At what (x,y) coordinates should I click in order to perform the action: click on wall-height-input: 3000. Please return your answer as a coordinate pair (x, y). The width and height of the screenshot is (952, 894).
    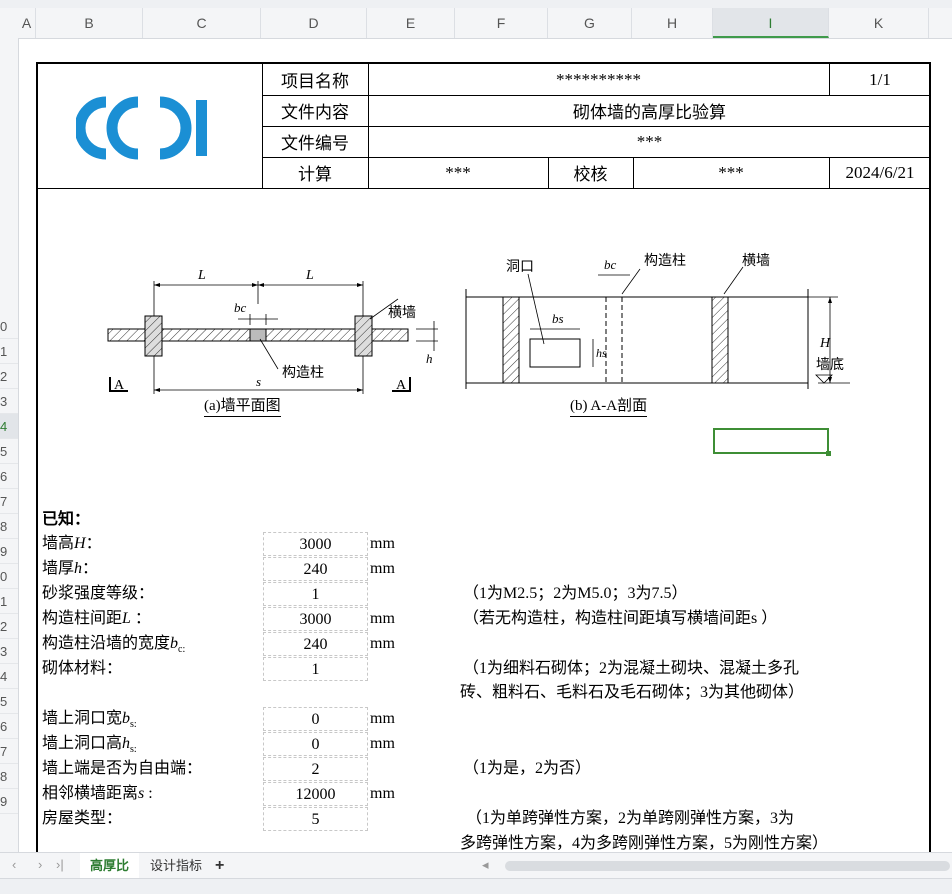
    Looking at the image, I should click on (315, 544).